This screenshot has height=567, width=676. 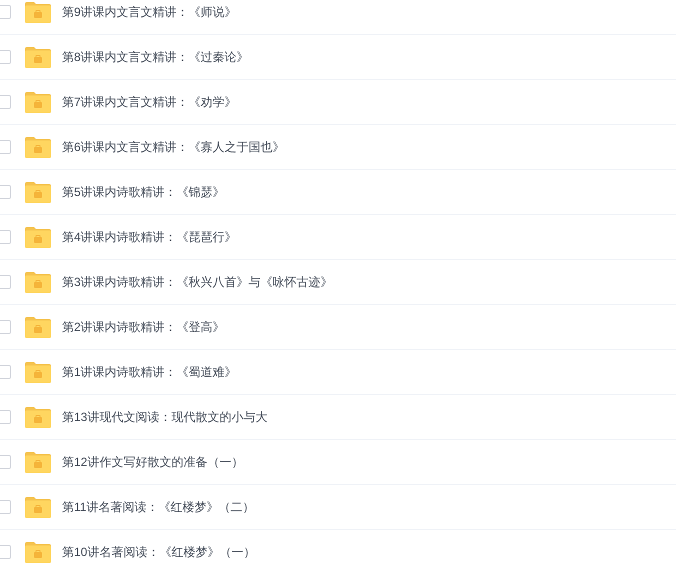 What do you see at coordinates (158, 507) in the screenshot?
I see `folder-name: 第11讲名著阅读：《红楼梦》（二）` at bounding box center [158, 507].